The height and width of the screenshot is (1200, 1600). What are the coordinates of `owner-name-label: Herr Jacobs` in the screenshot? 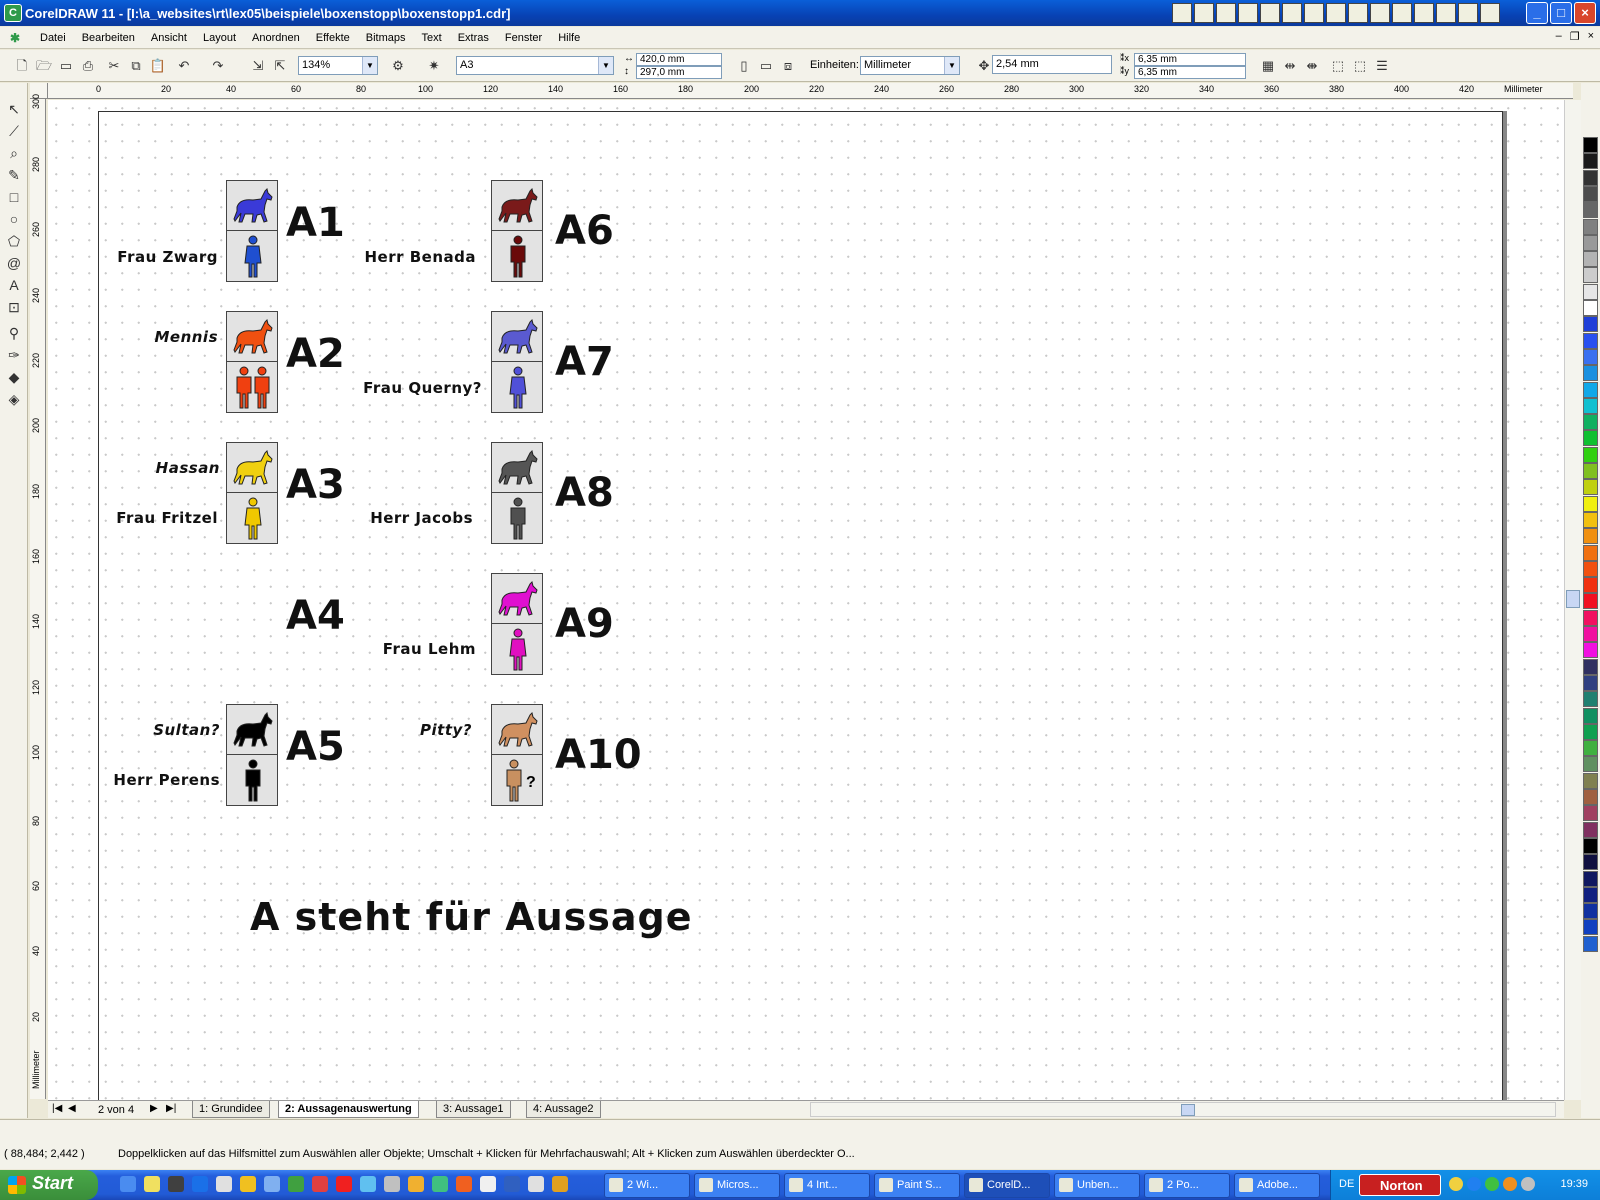 It's located at (421, 518).